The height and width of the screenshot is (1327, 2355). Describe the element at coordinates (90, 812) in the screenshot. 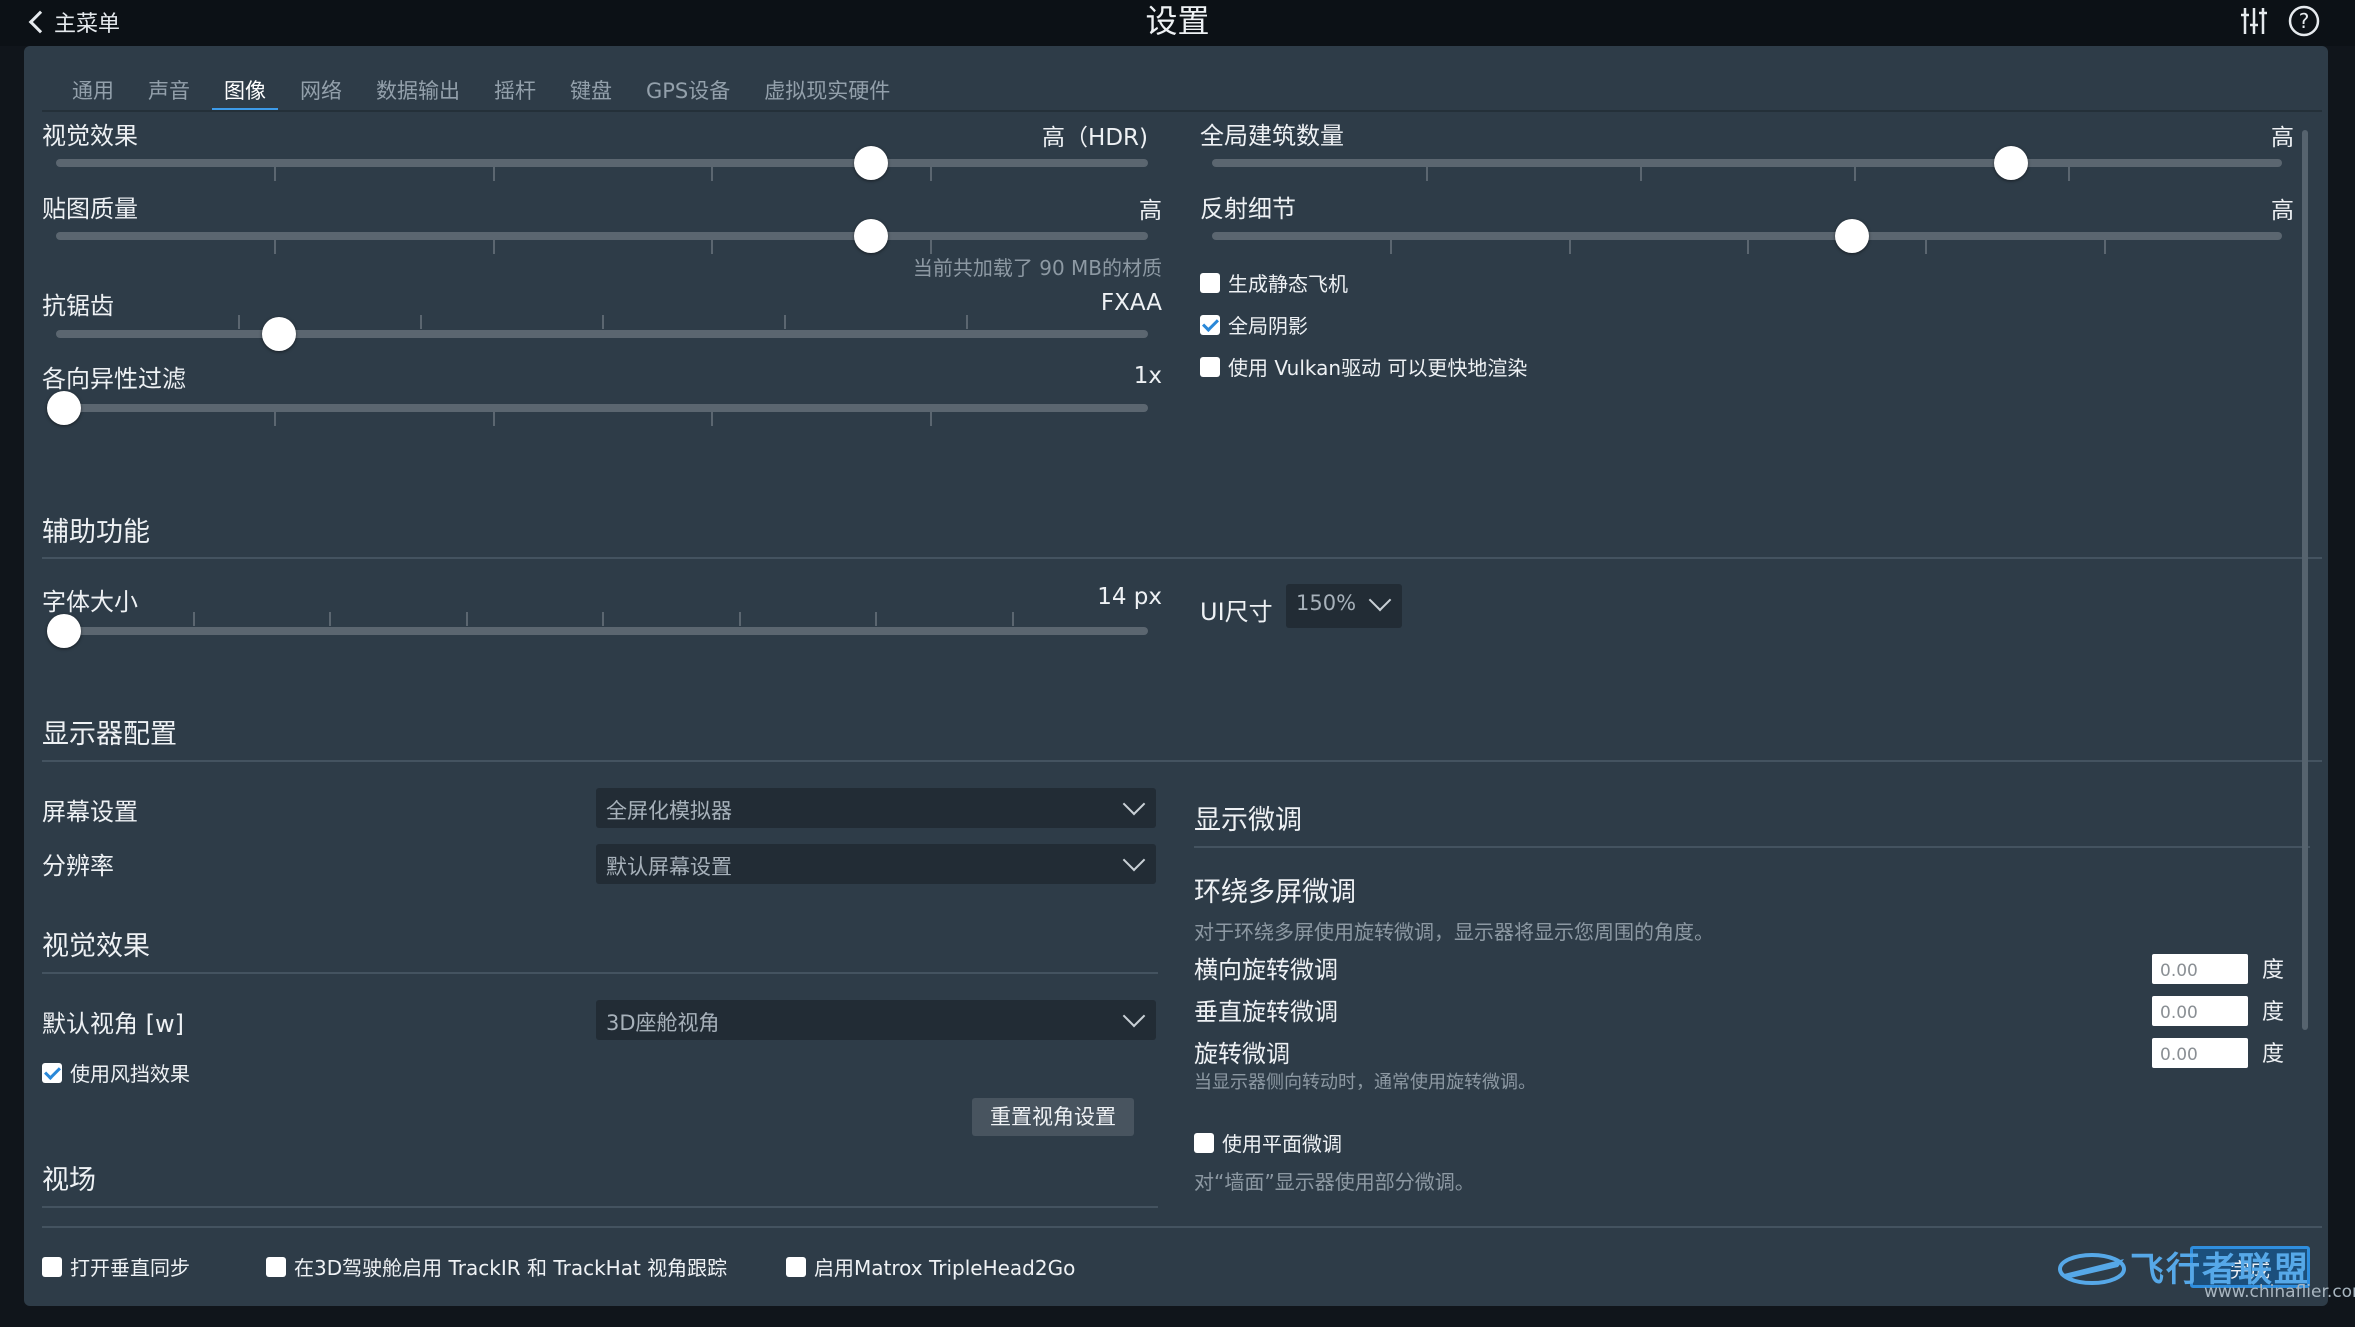

I see `screen-label: 屏幕设置` at that location.